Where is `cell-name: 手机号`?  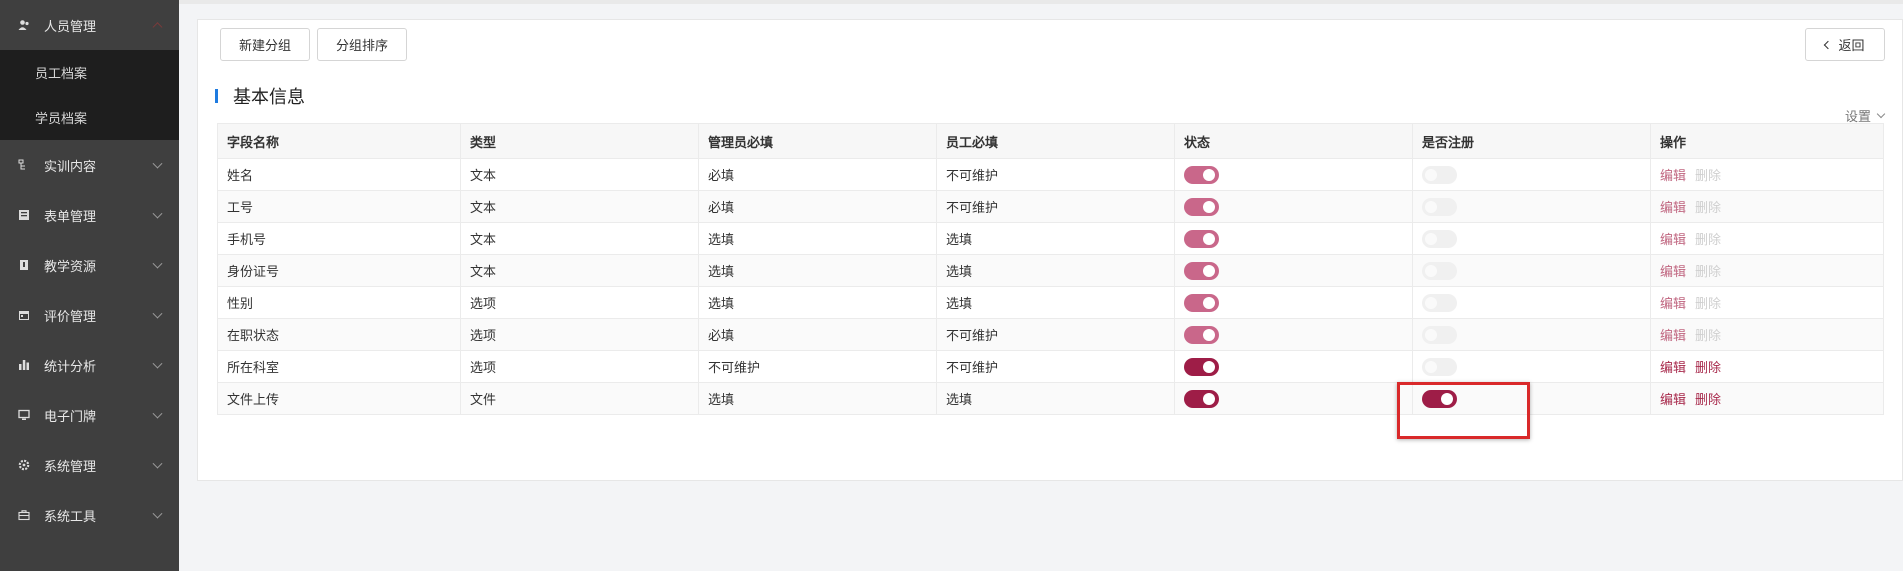 cell-name: 手机号 is located at coordinates (339, 238).